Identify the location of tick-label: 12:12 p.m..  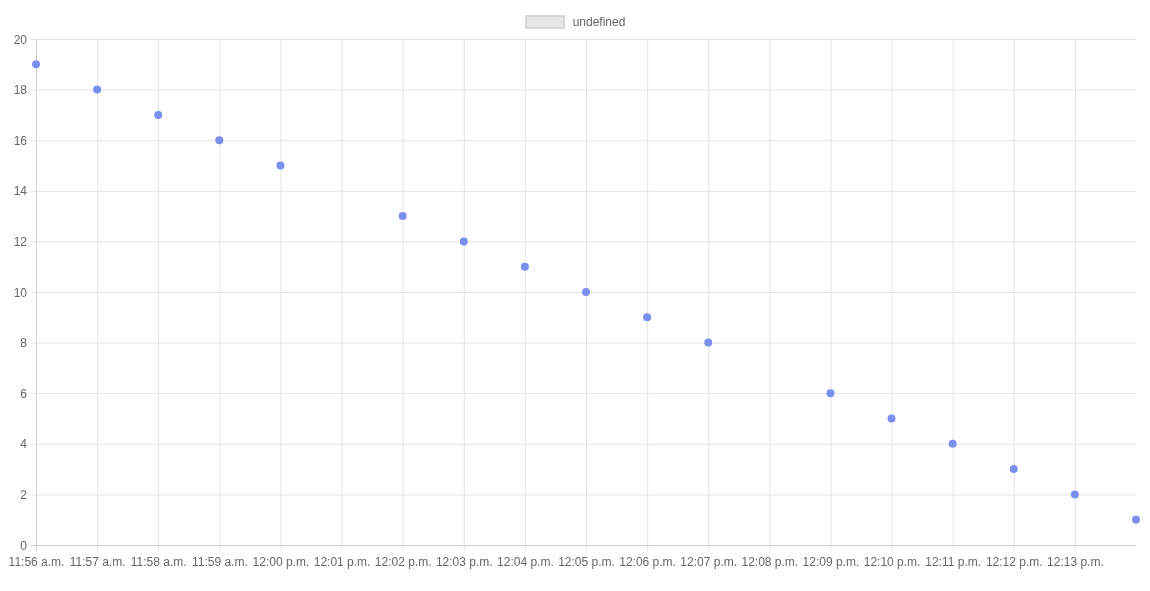
(1014, 562).